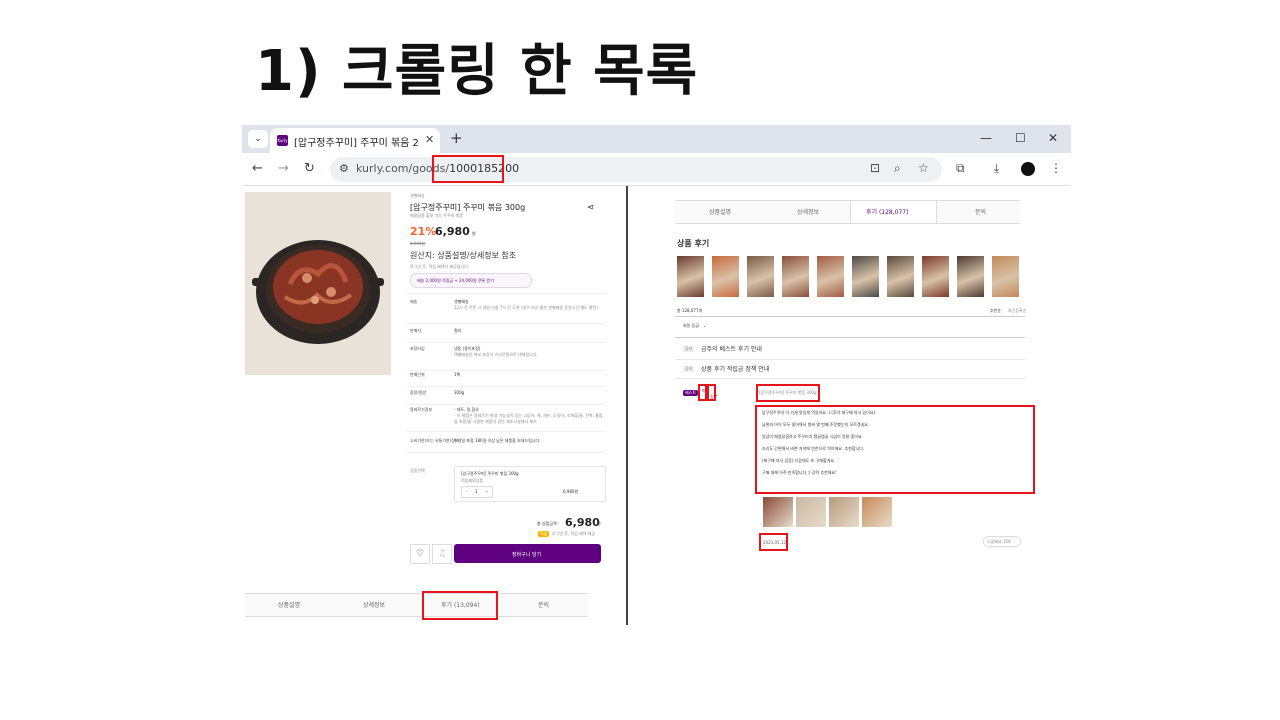 The width and height of the screenshot is (1280, 720). I want to click on helpful-button: 도움돼요 158, so click(1002, 541).